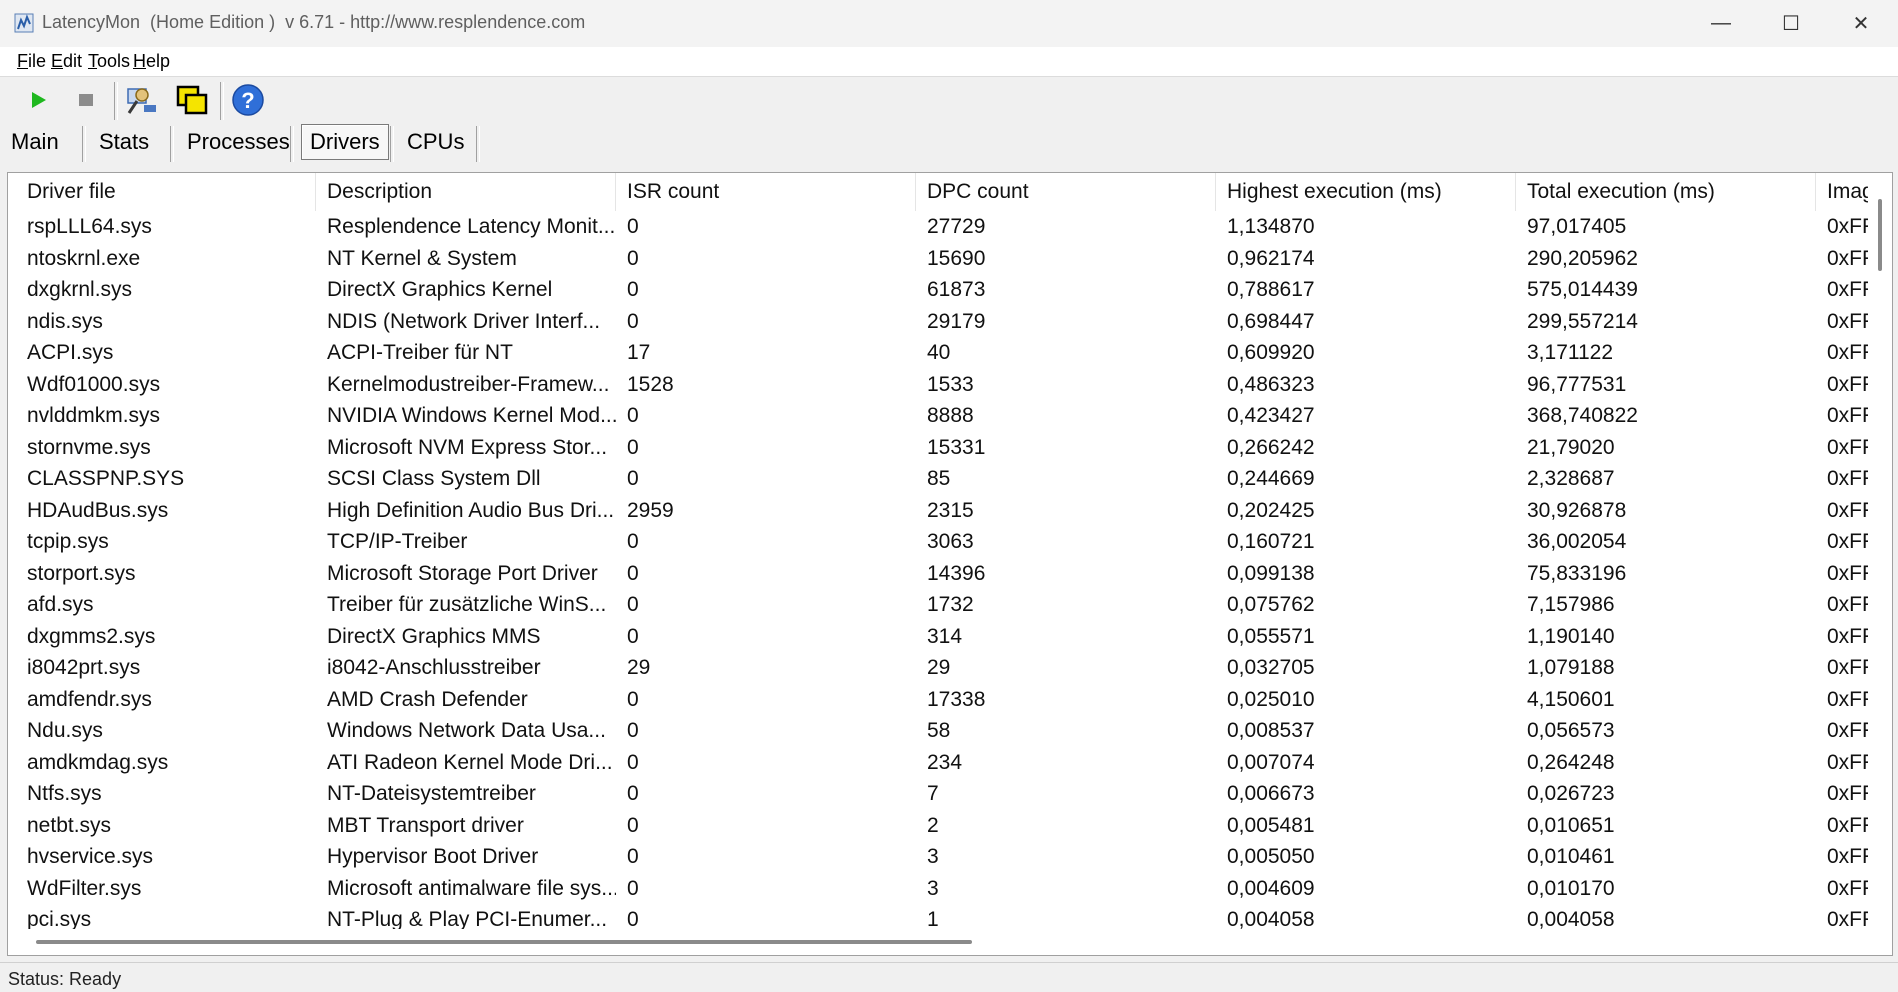 The height and width of the screenshot is (992, 1898). Describe the element at coordinates (1571, 667) in the screenshot. I see `table-cell: 1,079188` at that location.